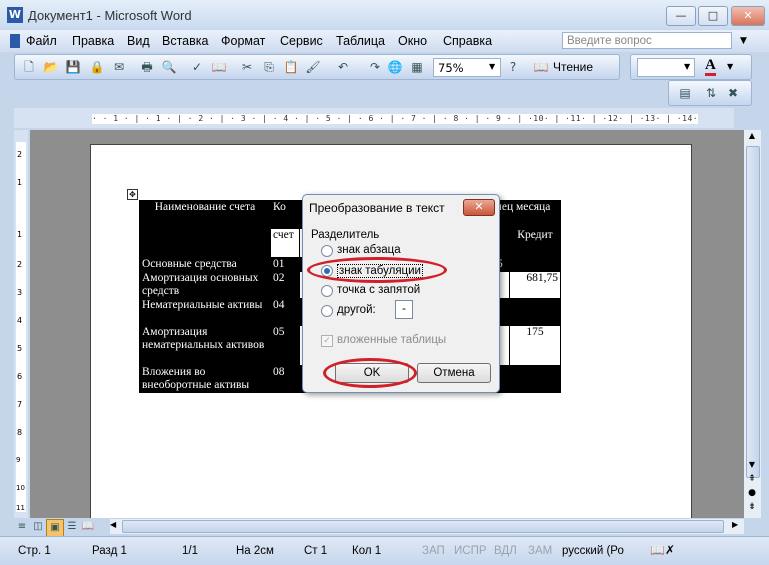  What do you see at coordinates (666, 67) in the screenshot?
I see `font-size-select: ▼` at bounding box center [666, 67].